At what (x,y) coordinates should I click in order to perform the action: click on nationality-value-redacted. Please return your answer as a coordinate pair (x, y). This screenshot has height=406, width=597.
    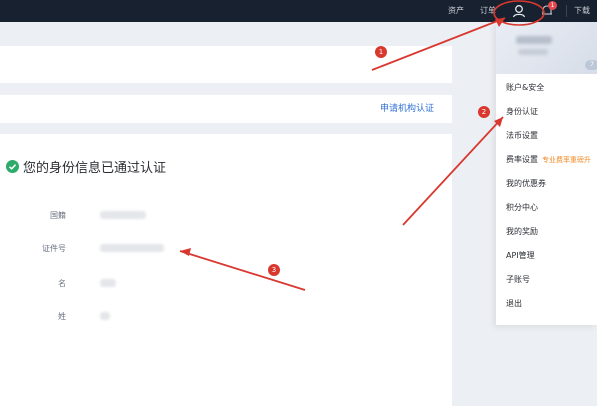
    Looking at the image, I should click on (123, 215).